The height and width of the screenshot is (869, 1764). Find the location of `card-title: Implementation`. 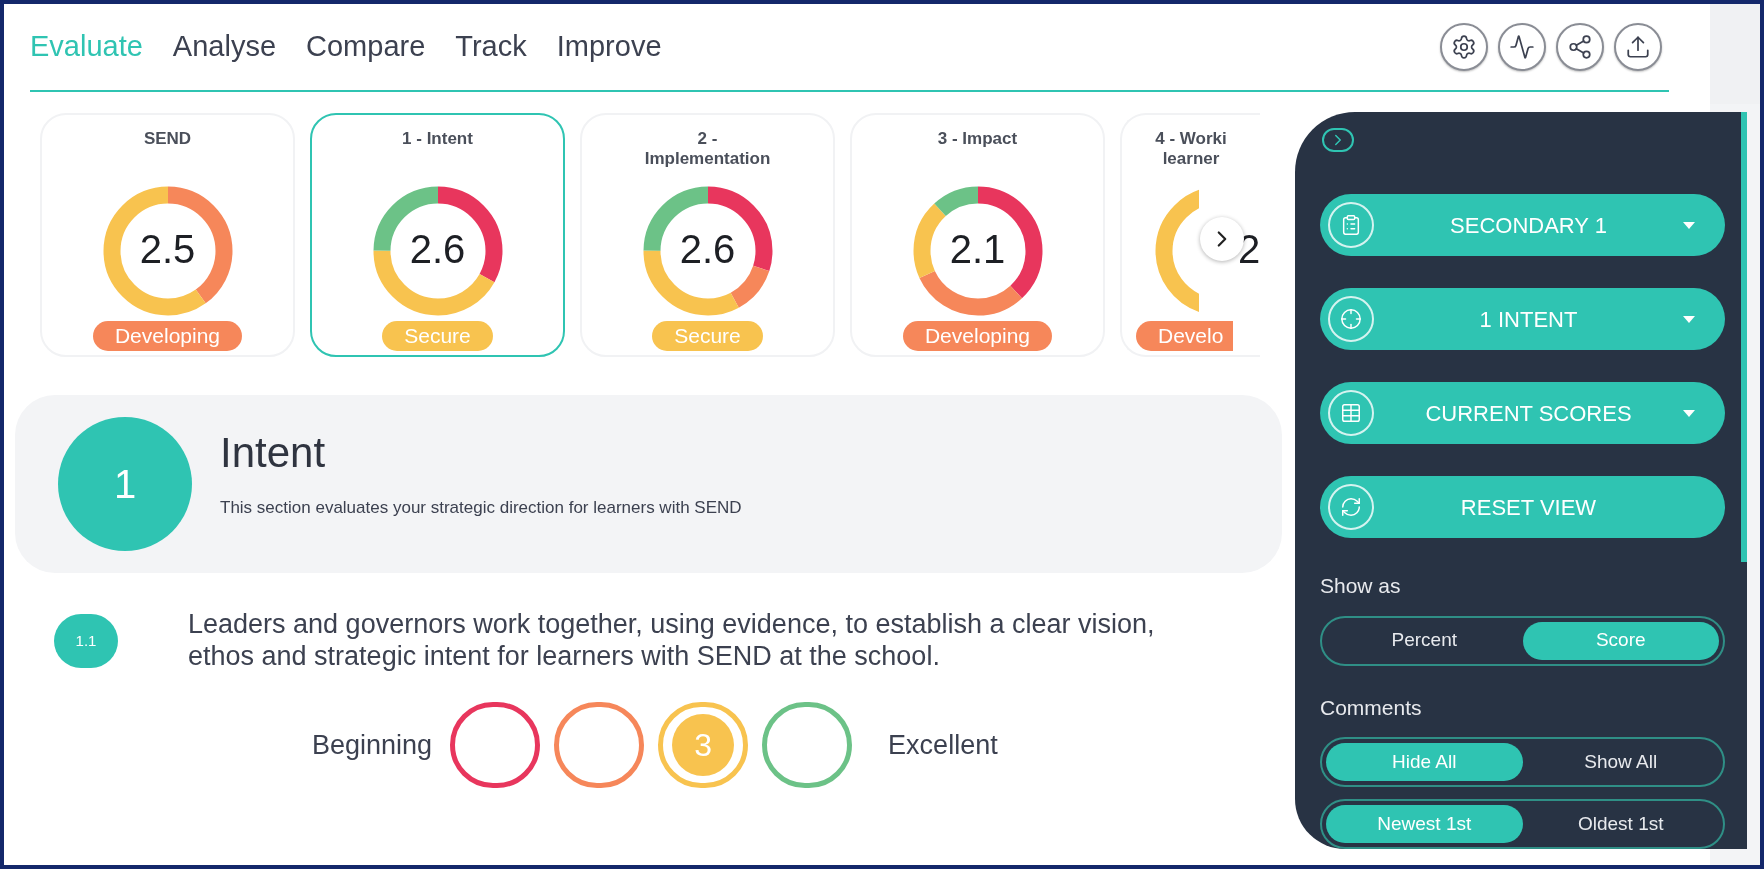

card-title: Implementation is located at coordinates (707, 159).